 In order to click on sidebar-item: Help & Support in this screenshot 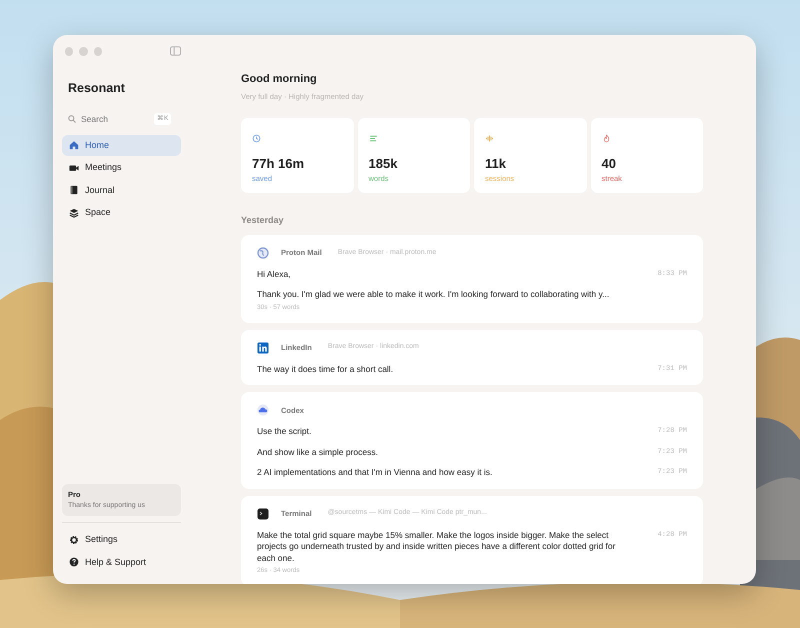, I will do `click(121, 562)`.